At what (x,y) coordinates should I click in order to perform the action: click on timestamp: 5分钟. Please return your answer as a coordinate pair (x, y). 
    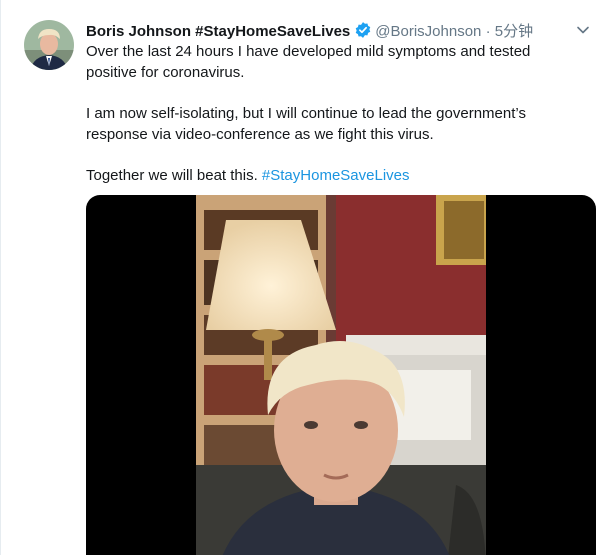
    Looking at the image, I should click on (514, 31).